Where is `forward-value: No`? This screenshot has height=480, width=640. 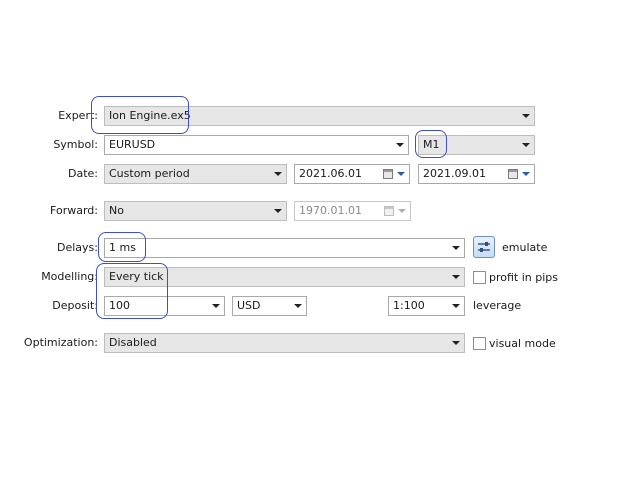
forward-value: No is located at coordinates (116, 210).